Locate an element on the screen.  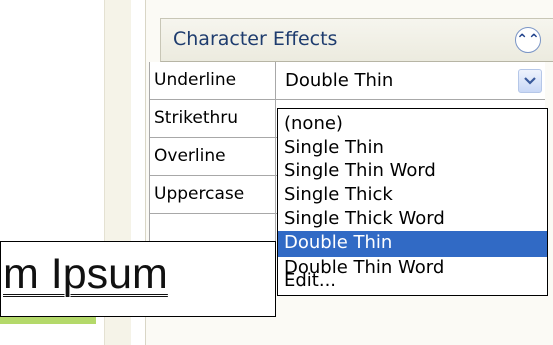
section-title: Character Effects is located at coordinates (255, 39).